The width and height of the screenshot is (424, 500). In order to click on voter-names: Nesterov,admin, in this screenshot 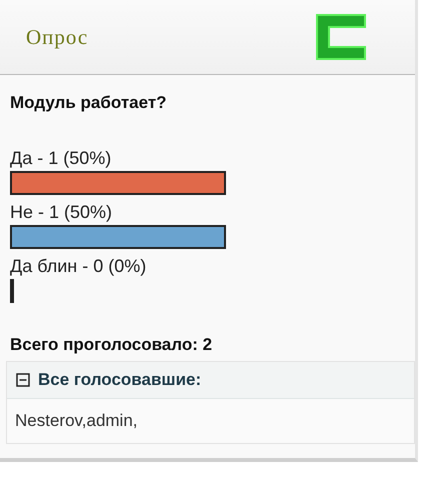, I will do `click(76, 421)`.